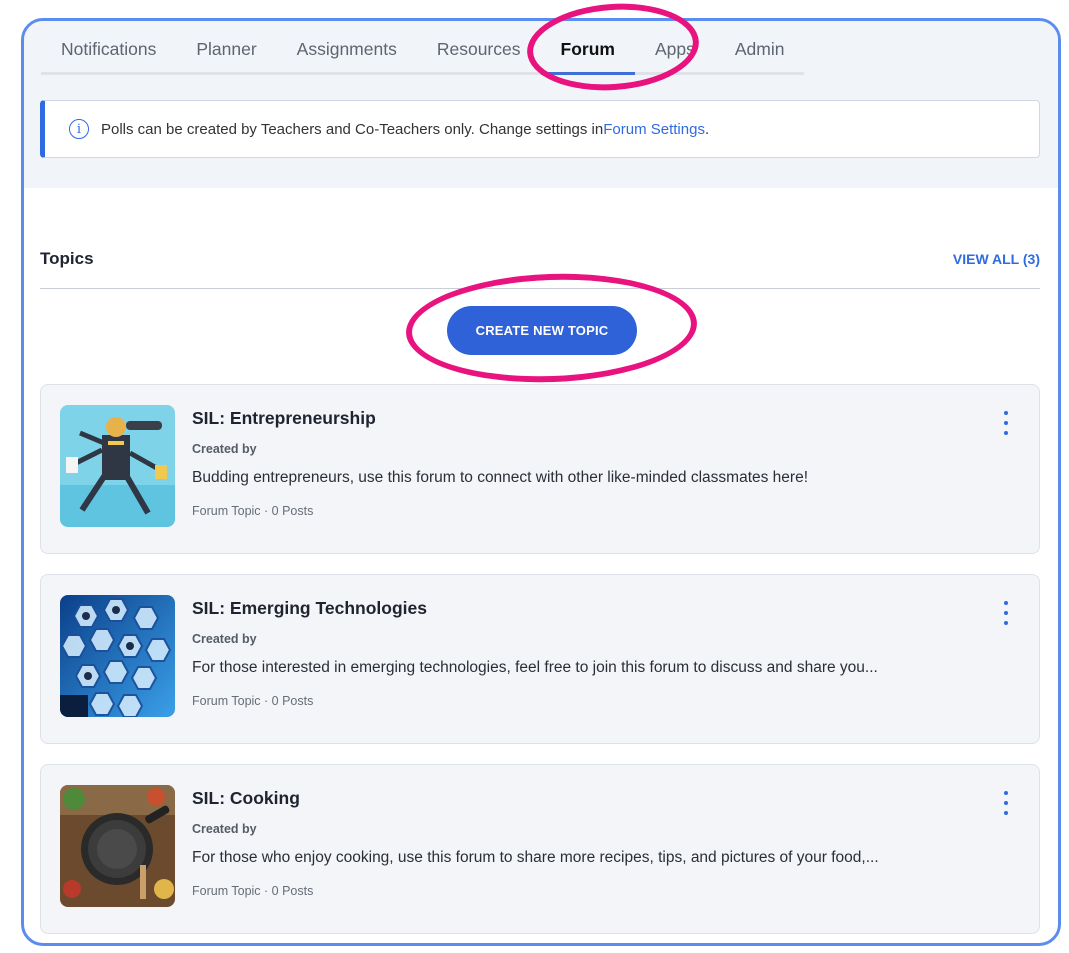 This screenshot has height=953, width=1069. I want to click on create-new-topic-button: CREATE NEW TOPIC, so click(542, 330).